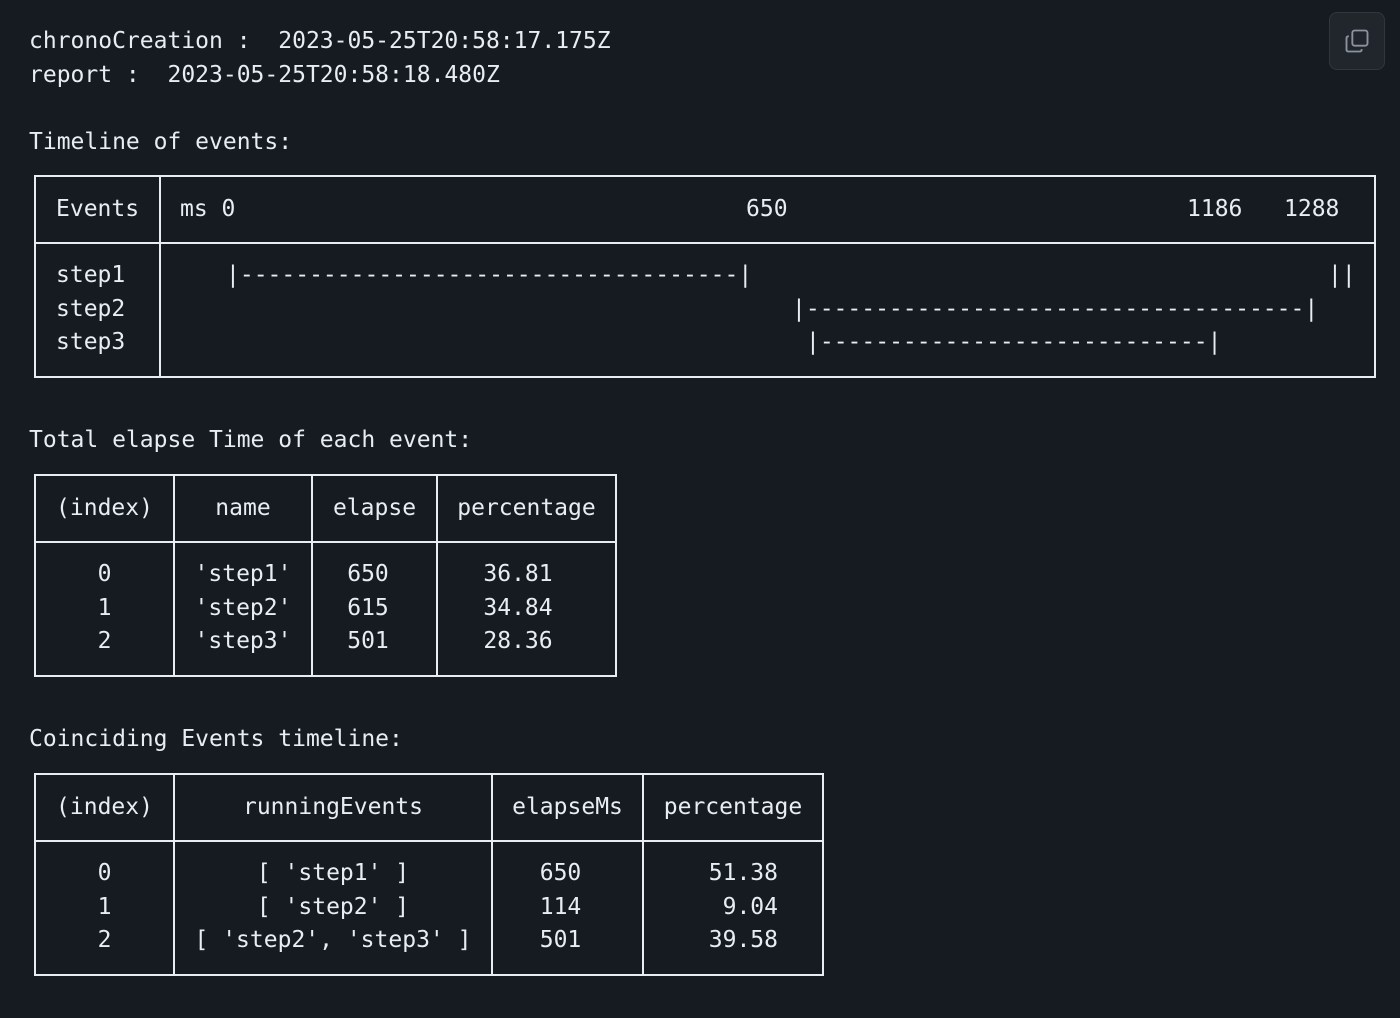 This screenshot has width=1400, height=1018. What do you see at coordinates (733, 807) in the screenshot?
I see `coinciding-header-percentage: percentage` at bounding box center [733, 807].